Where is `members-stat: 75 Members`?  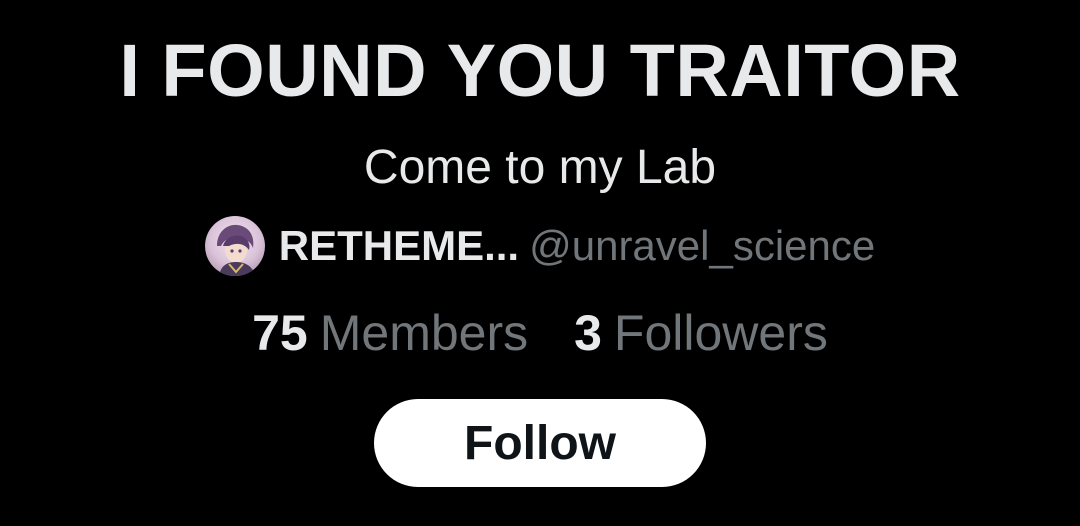
members-stat: 75 Members is located at coordinates (390, 333).